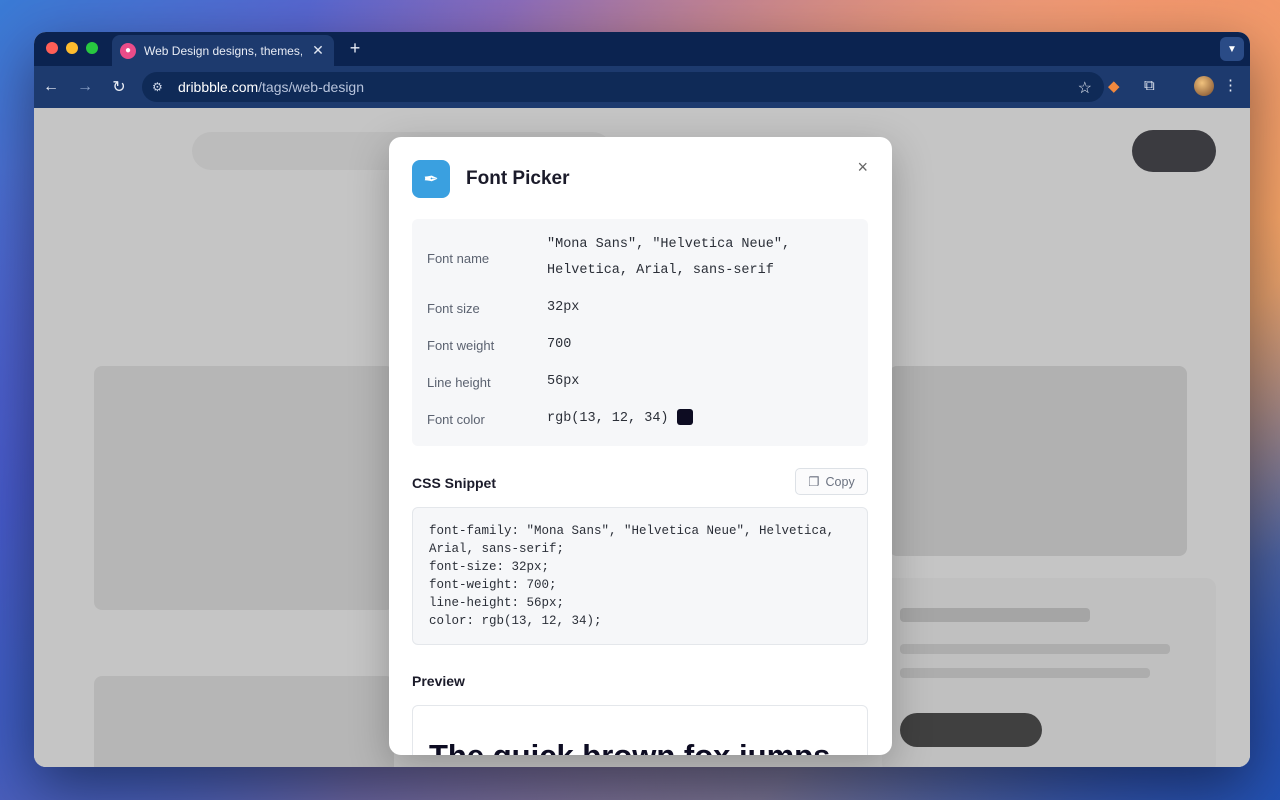 This screenshot has height=800, width=1280. Describe the element at coordinates (620, 419) in the screenshot. I see `property-value: rgb(13, 12, 34)` at that location.